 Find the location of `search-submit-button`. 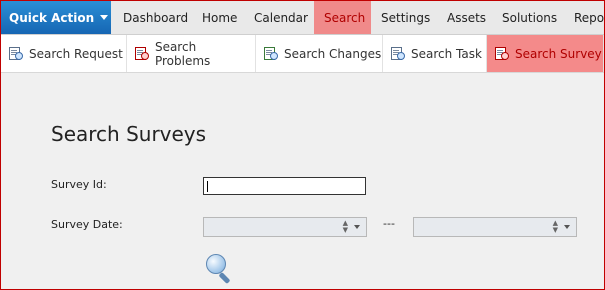

search-submit-button is located at coordinates (220, 269).